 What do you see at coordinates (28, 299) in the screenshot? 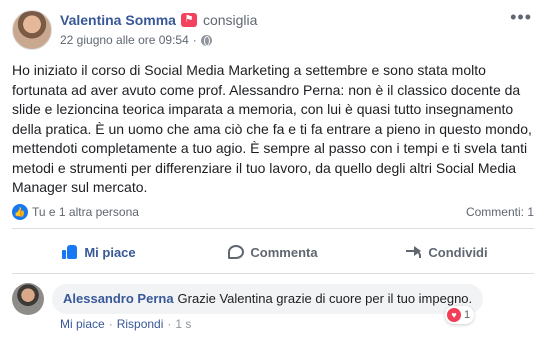
I see `commenter-avatar` at bounding box center [28, 299].